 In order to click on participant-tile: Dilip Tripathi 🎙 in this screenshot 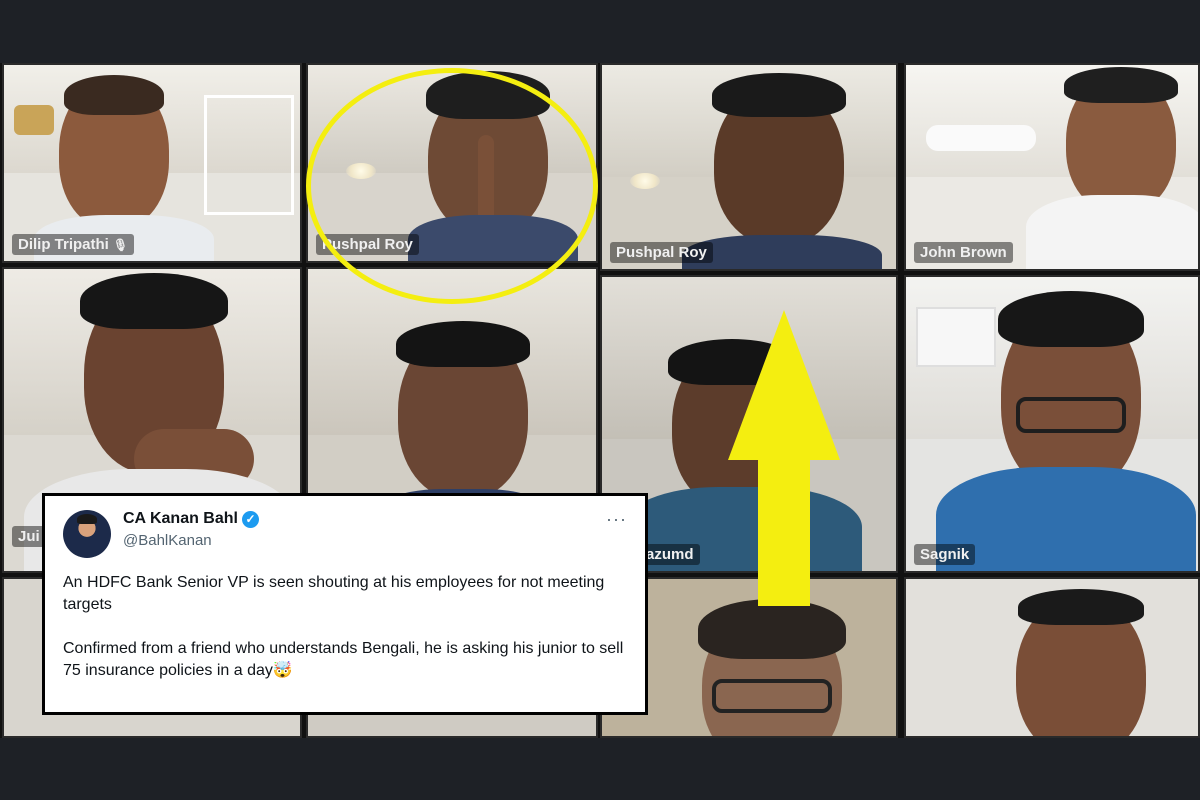, I will do `click(152, 163)`.